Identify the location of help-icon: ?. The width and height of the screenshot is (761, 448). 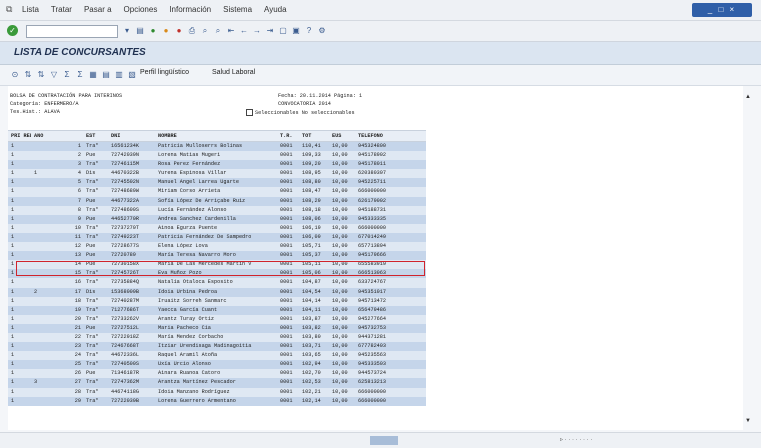
(309, 30).